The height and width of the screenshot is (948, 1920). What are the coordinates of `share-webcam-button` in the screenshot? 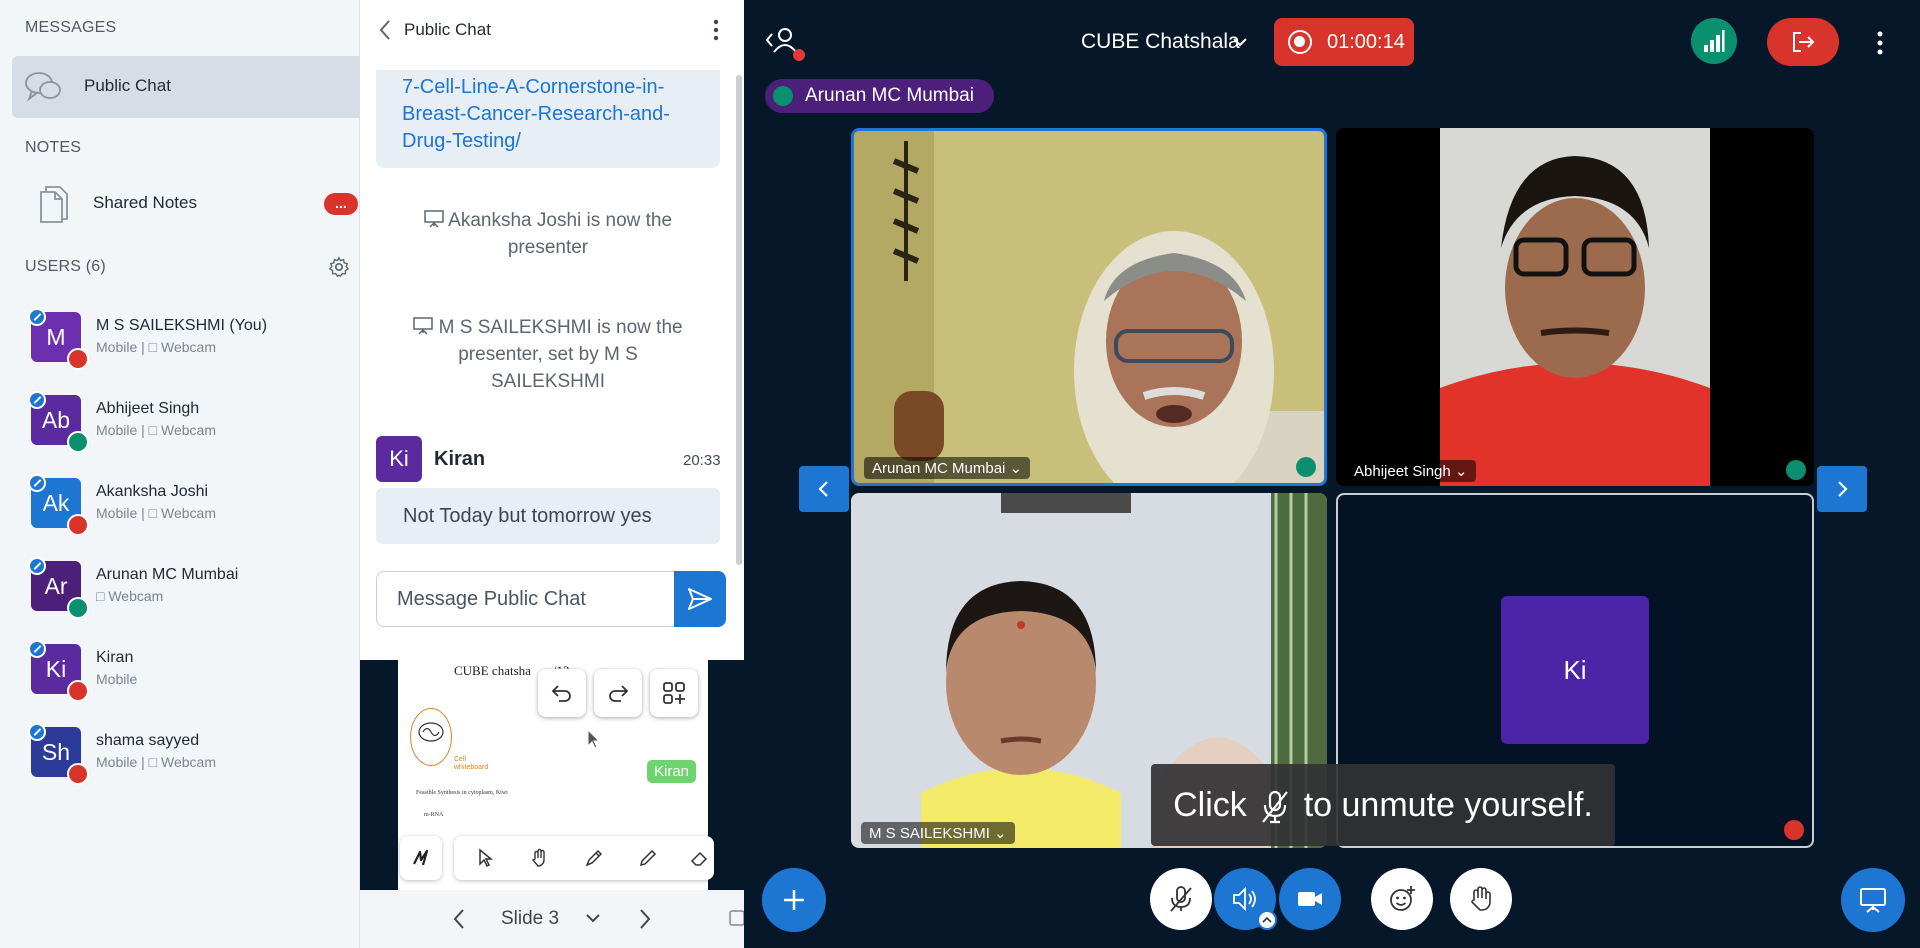 It's located at (1310, 899).